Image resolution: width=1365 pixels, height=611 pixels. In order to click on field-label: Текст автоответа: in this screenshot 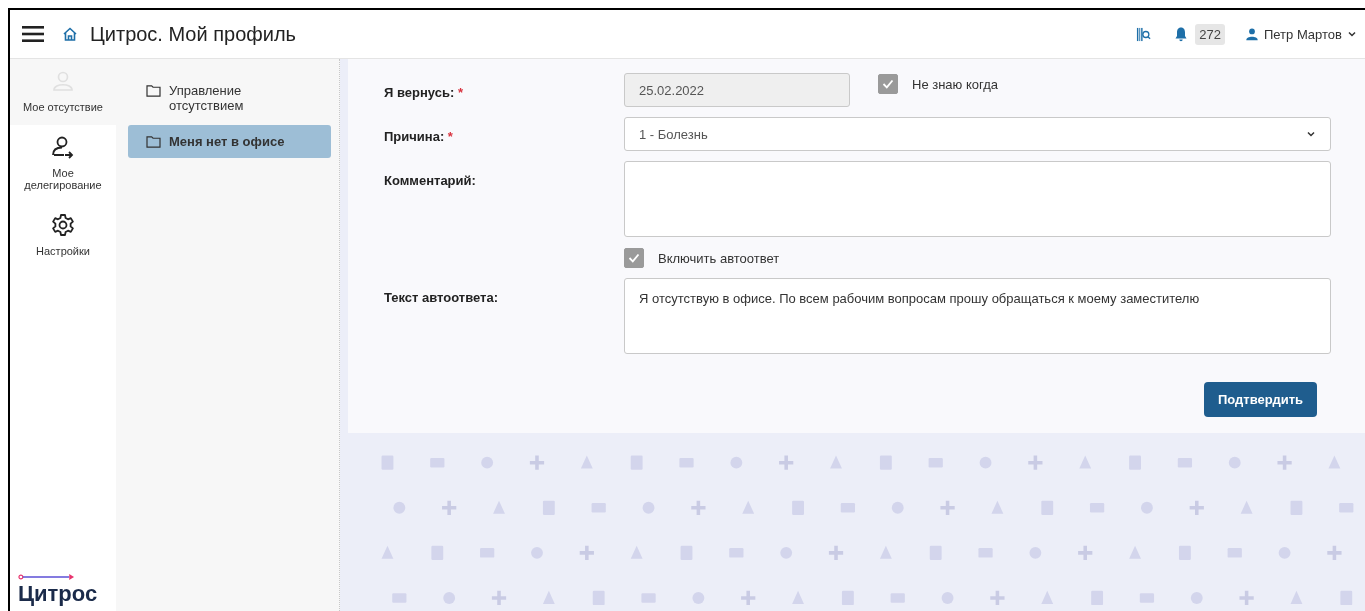, I will do `click(441, 297)`.